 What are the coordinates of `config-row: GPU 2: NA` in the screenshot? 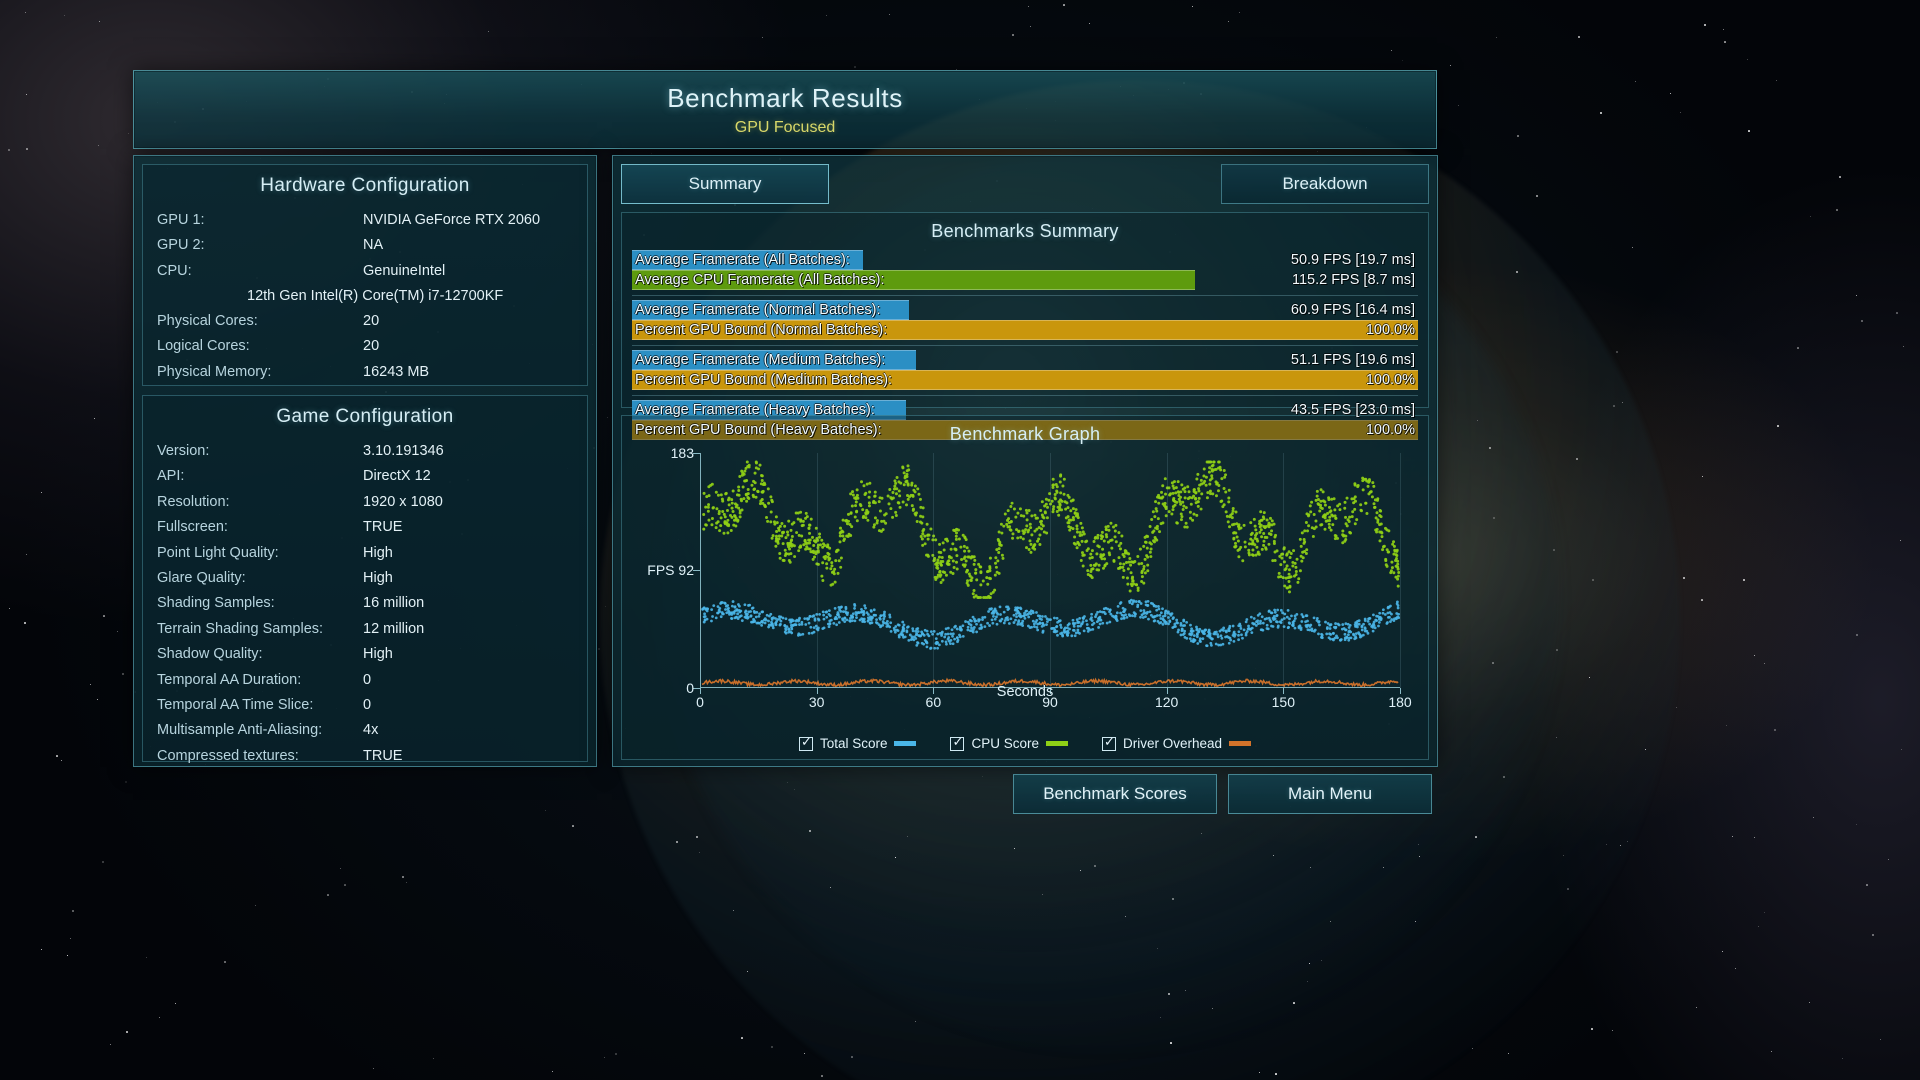 It's located at (365, 245).